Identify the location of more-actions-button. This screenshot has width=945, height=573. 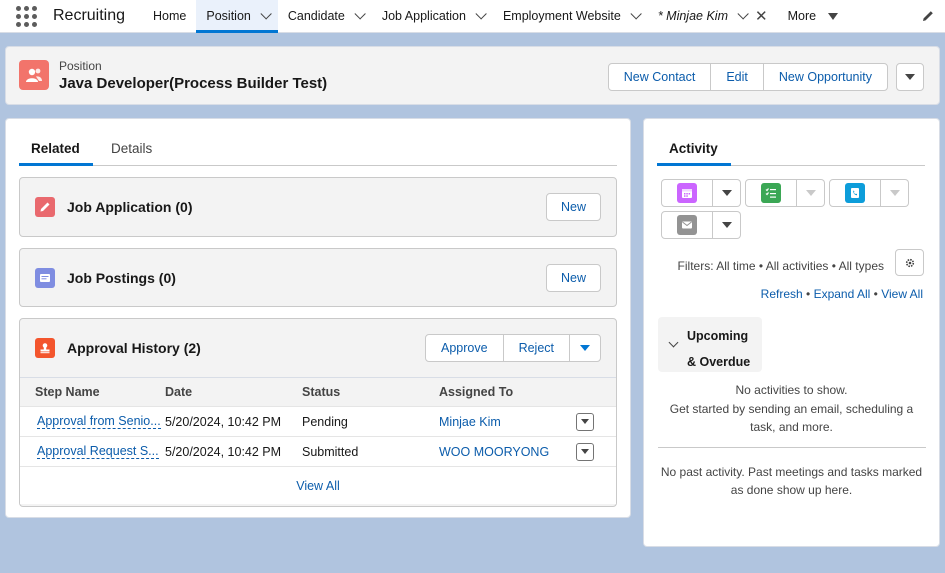
(910, 77).